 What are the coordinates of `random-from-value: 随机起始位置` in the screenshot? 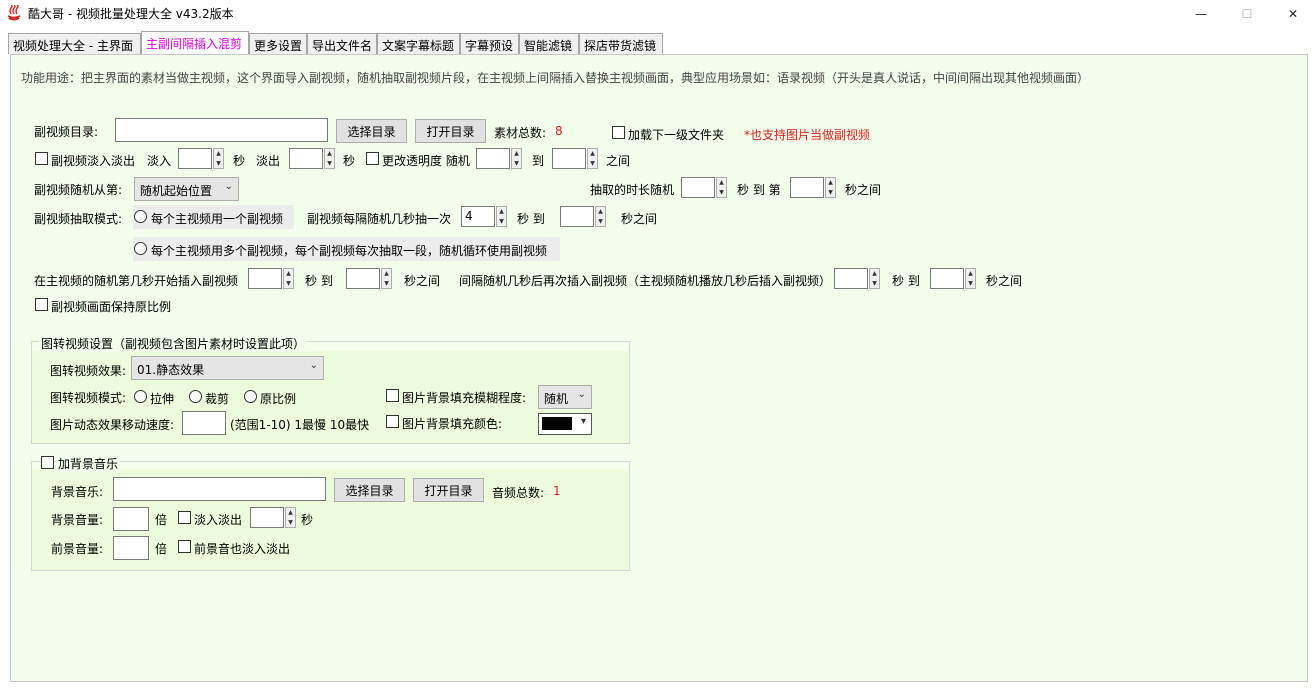 It's located at (176, 191).